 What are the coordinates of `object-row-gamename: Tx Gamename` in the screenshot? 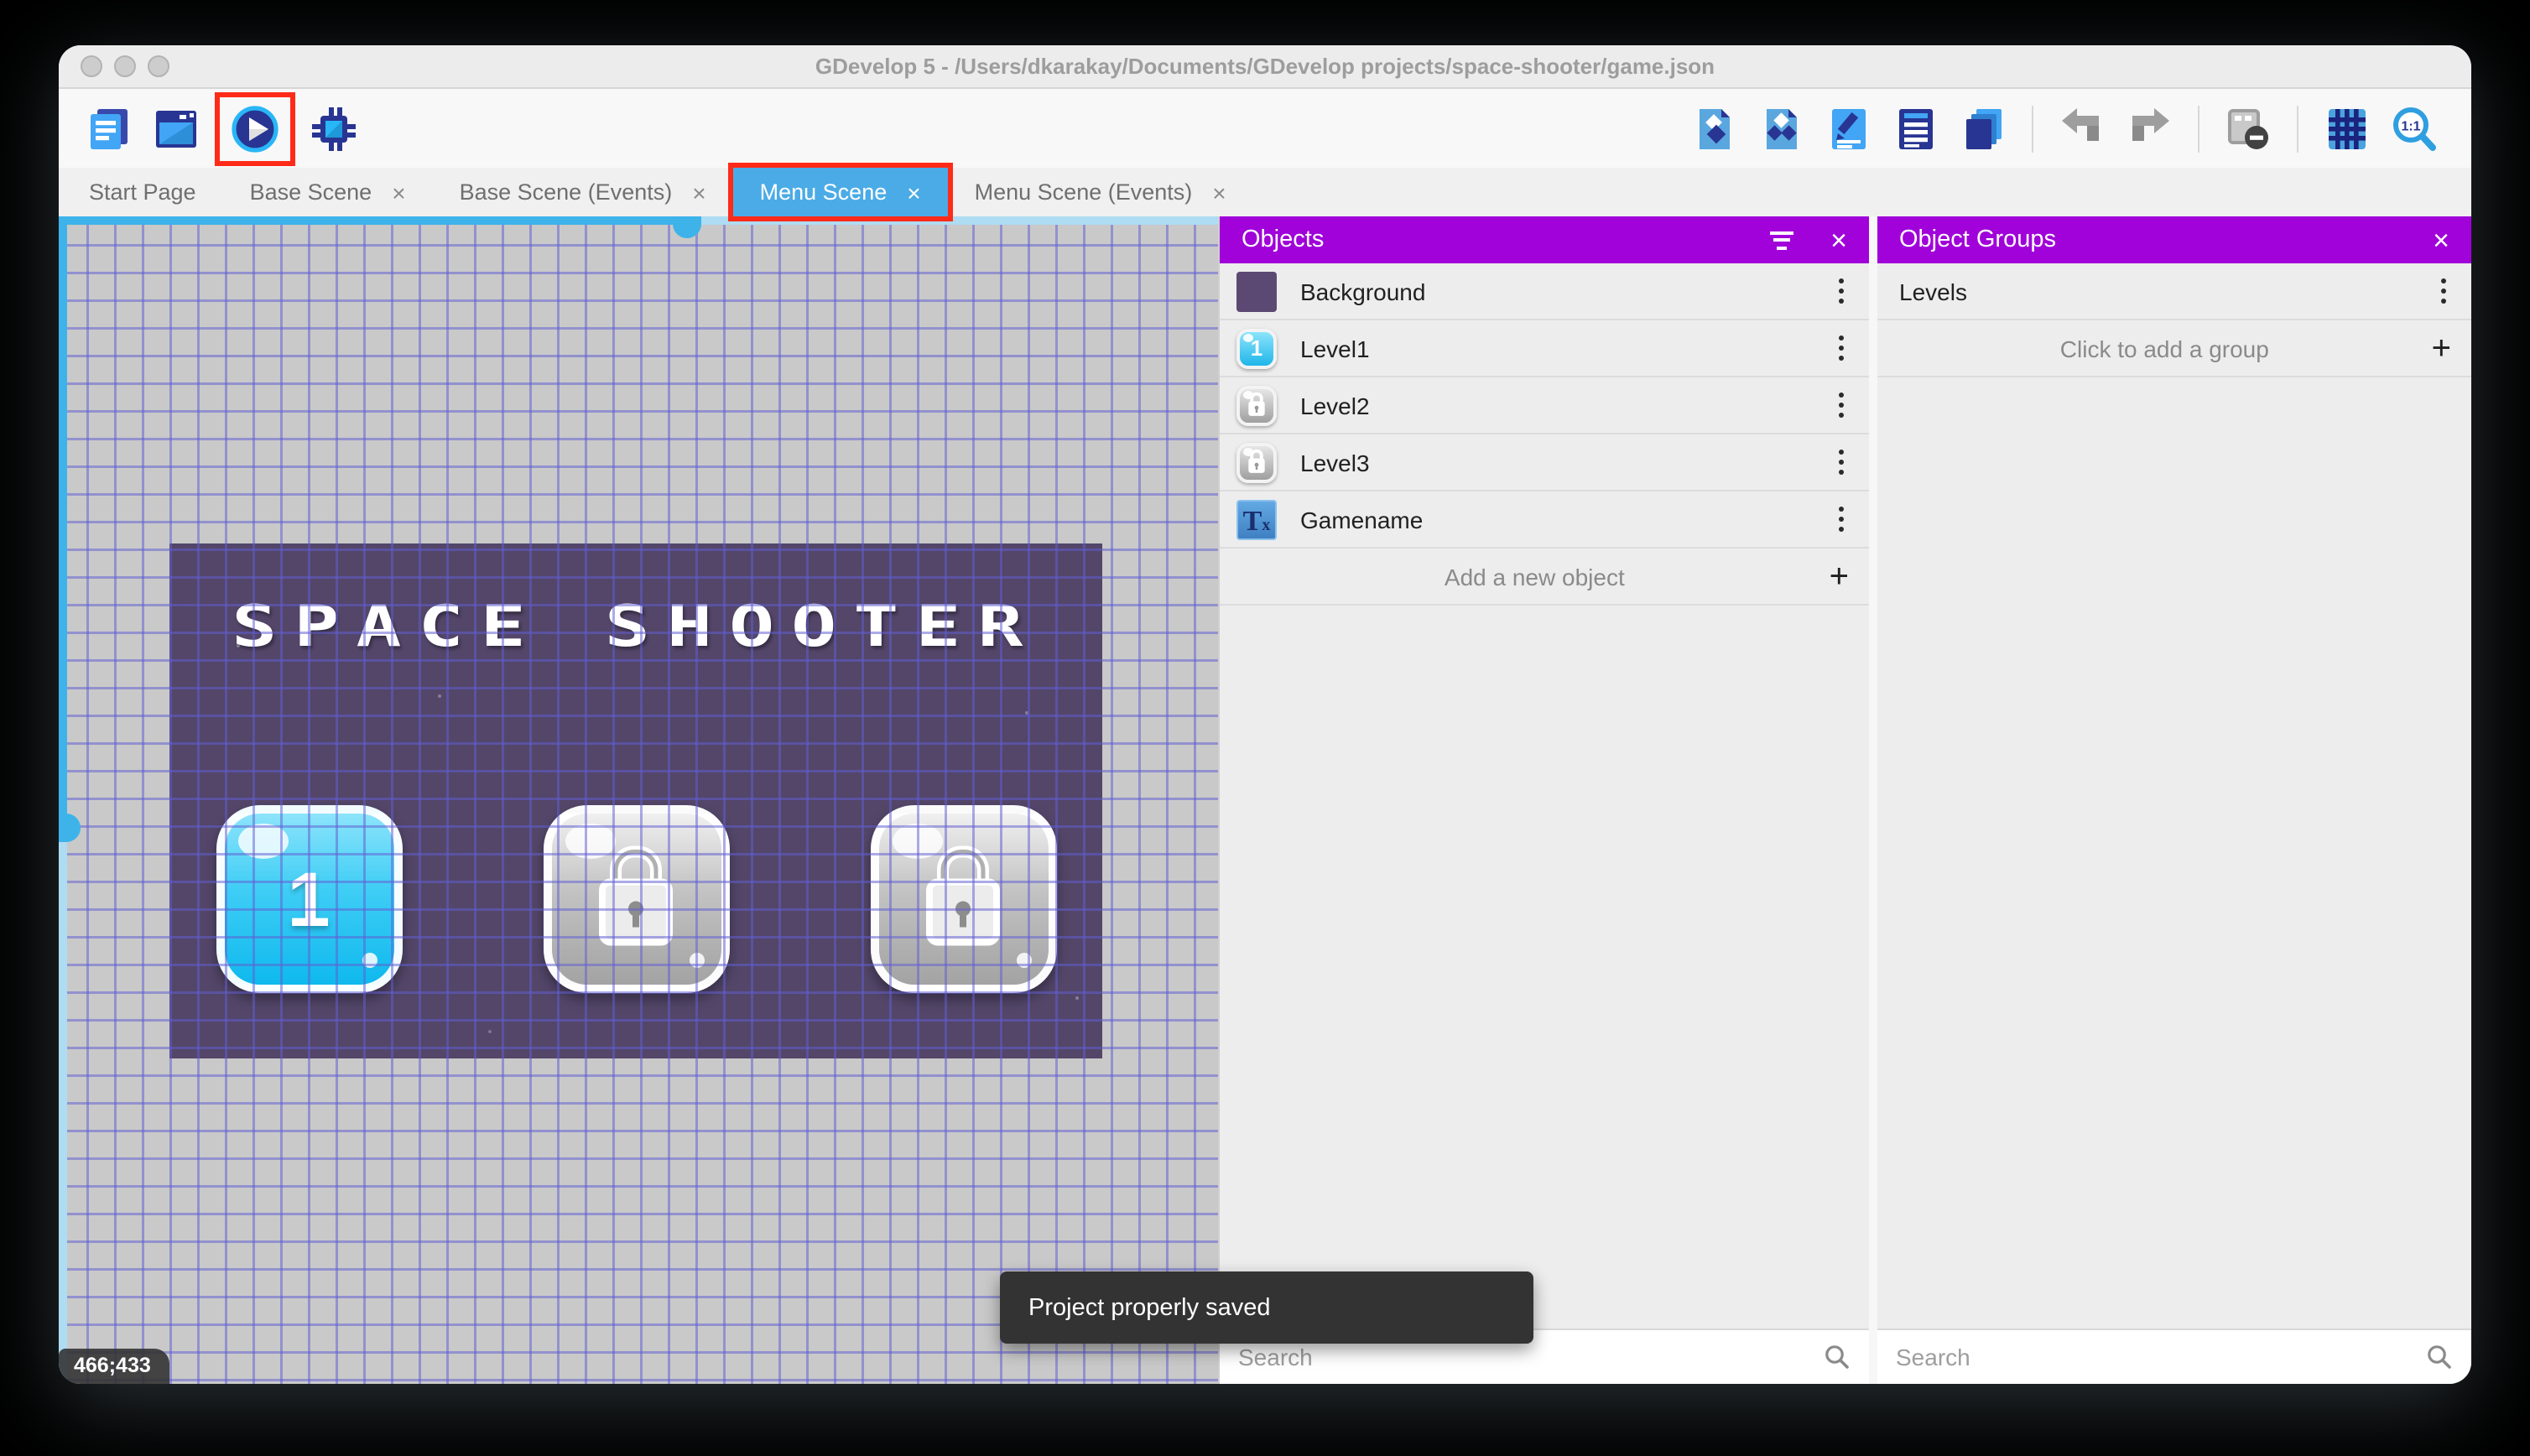 It's located at (1544, 520).